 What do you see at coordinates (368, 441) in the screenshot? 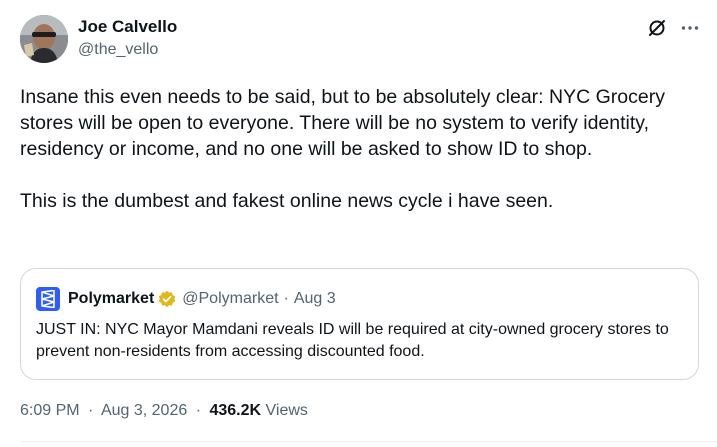
I see `divider` at bounding box center [368, 441].